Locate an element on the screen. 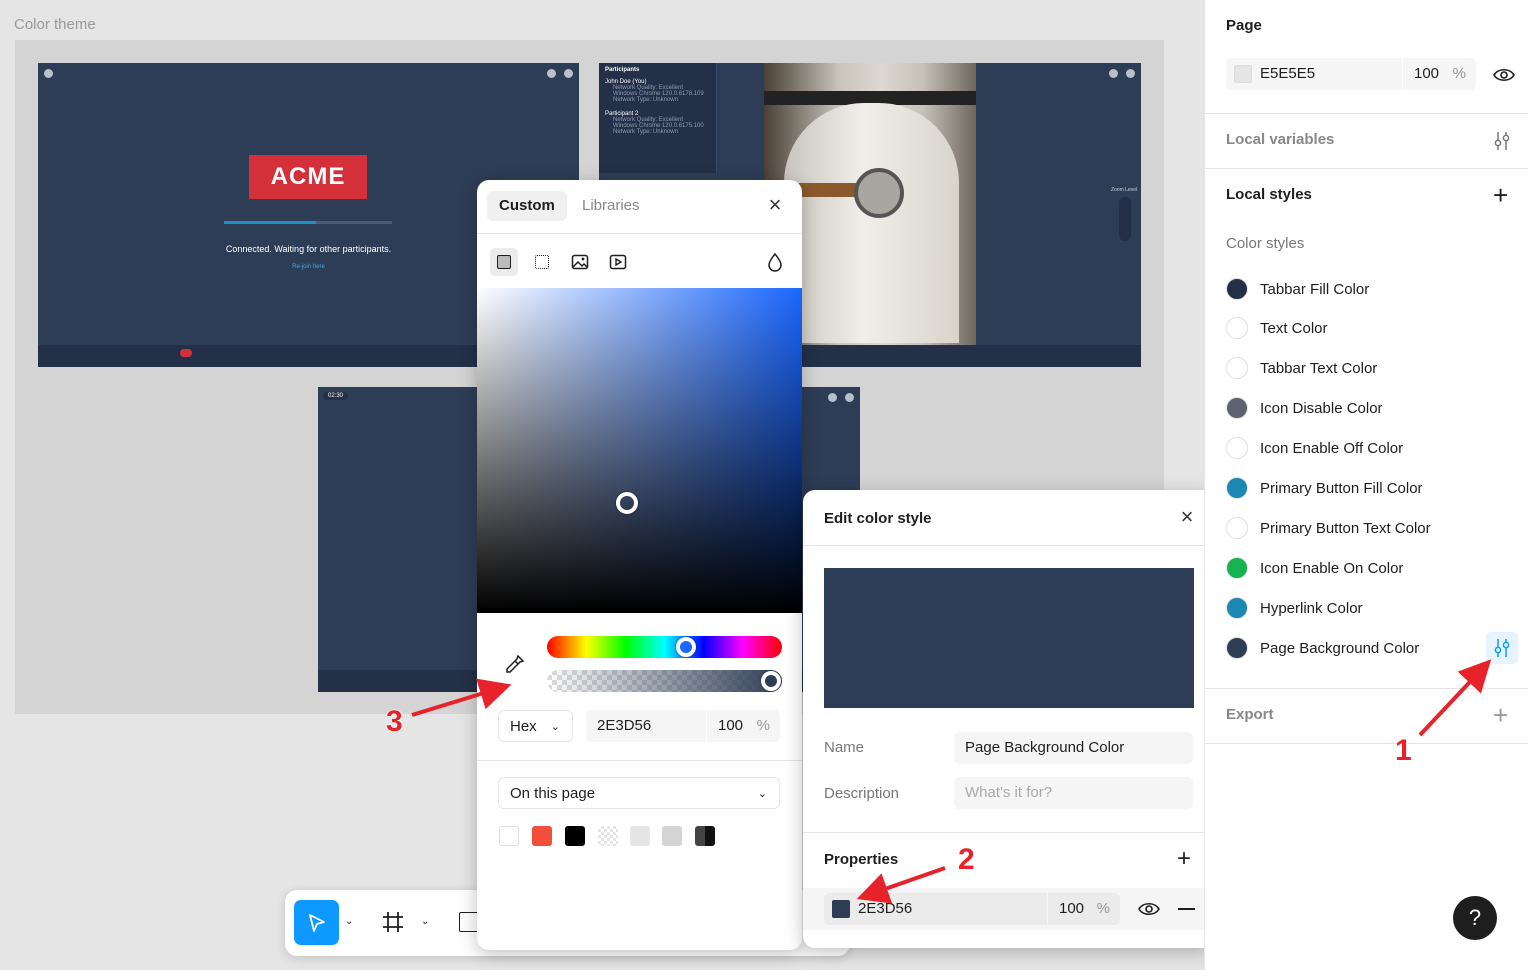  frame-icon is located at coordinates (393, 922).